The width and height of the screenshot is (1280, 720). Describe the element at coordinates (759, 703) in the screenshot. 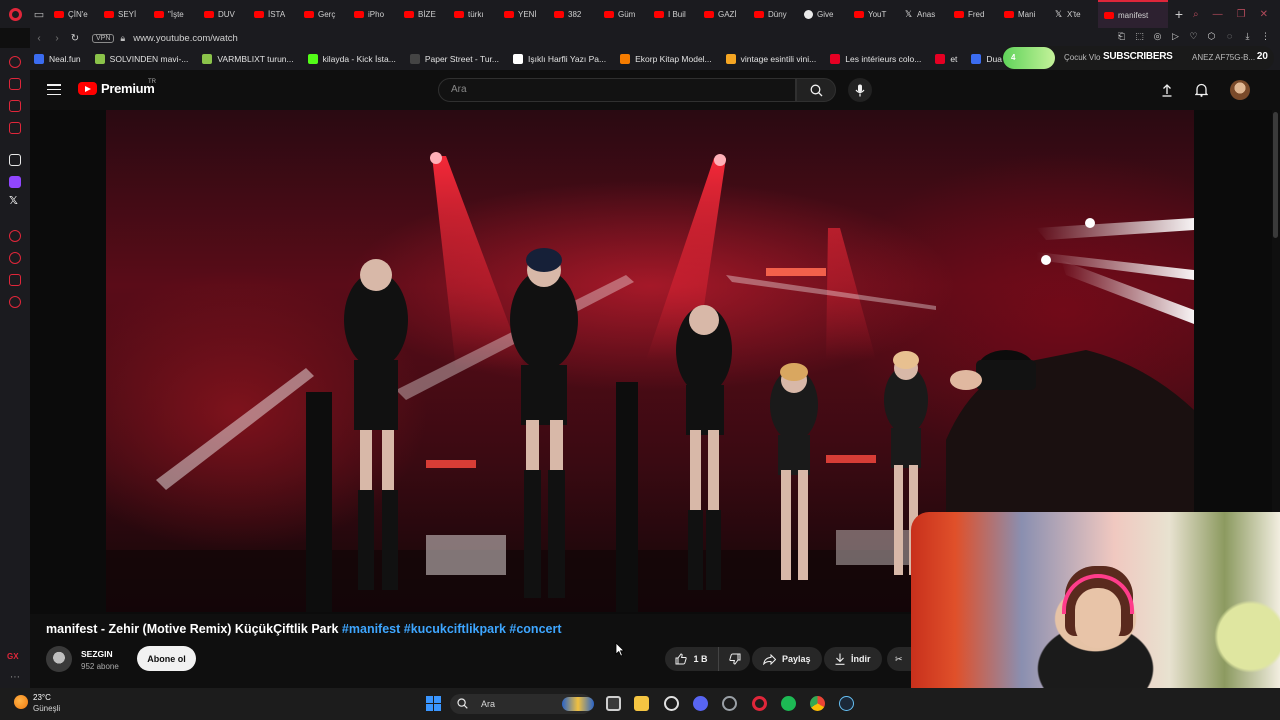

I see `opera-gx-taskbar-icon` at that location.